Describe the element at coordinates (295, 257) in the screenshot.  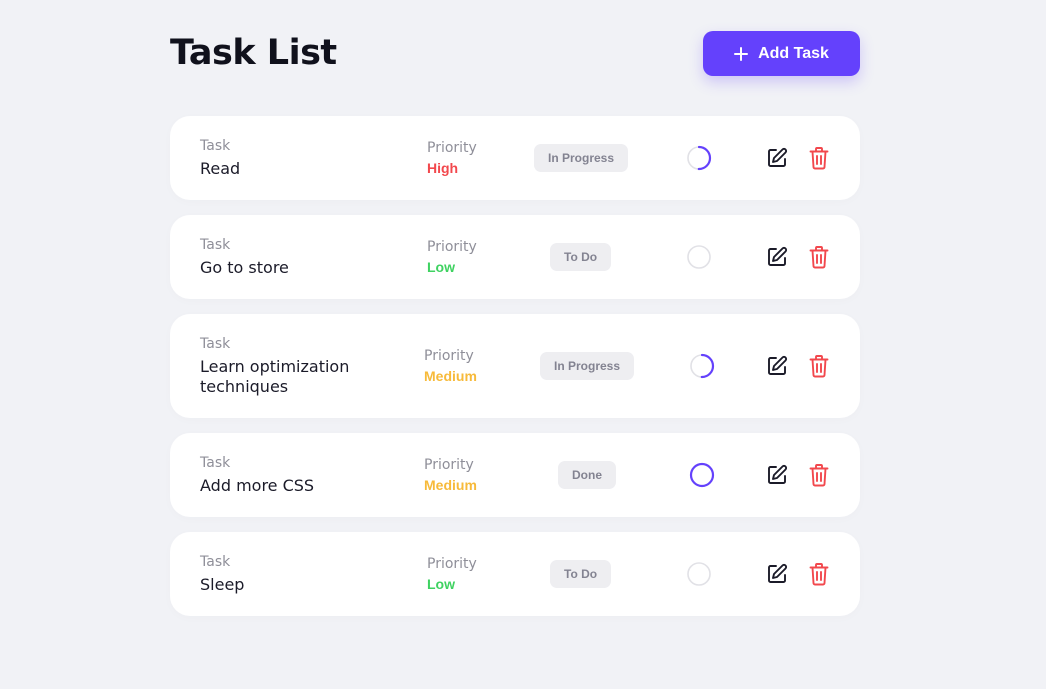
I see `task-column: Task Go to store` at that location.